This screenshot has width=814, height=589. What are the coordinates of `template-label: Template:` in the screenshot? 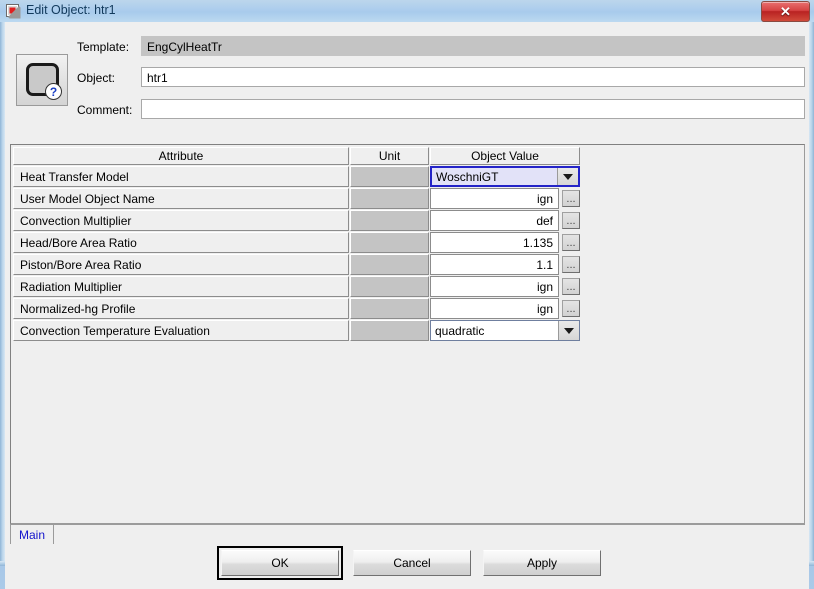 It's located at (103, 47).